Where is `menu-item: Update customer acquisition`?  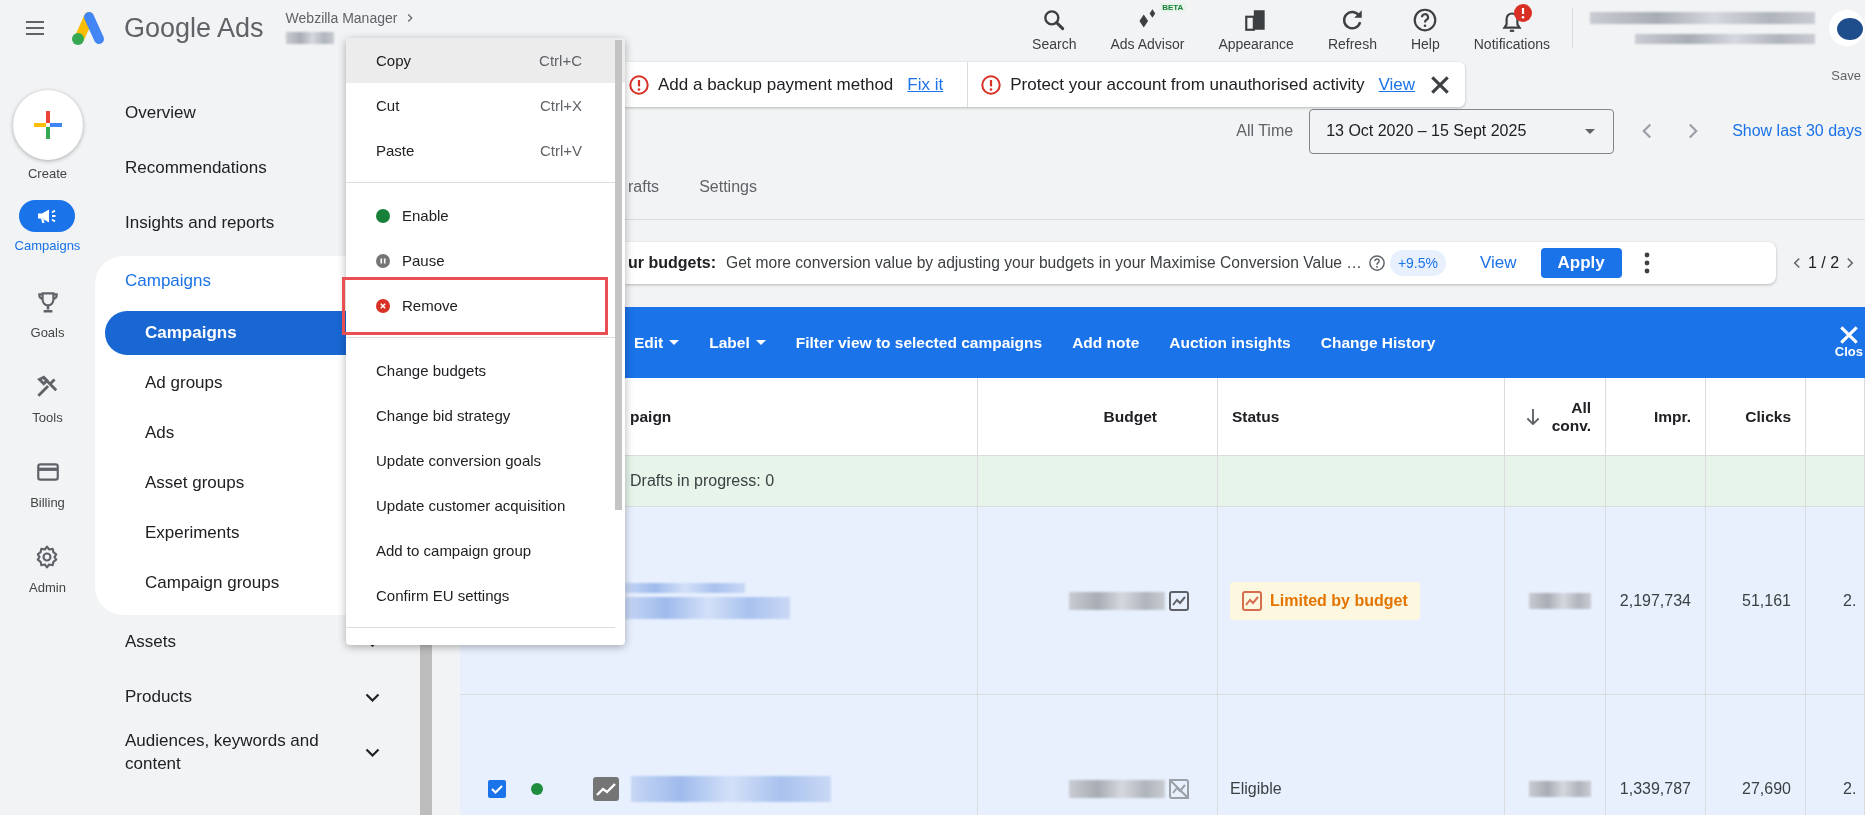
menu-item: Update customer acquisition is located at coordinates (485, 505).